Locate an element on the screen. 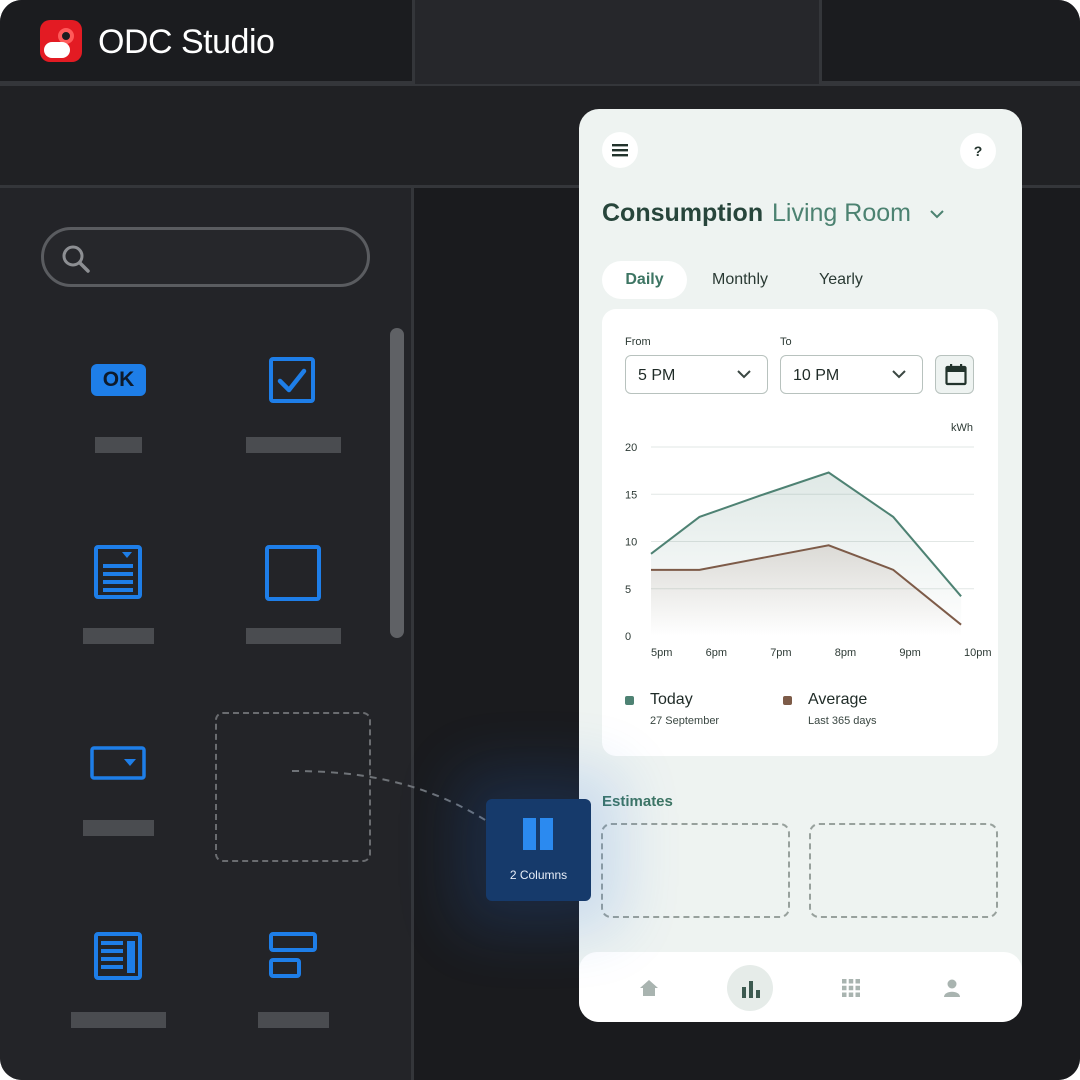 The height and width of the screenshot is (1080, 1080). unit-label: kWh is located at coordinates (962, 428).